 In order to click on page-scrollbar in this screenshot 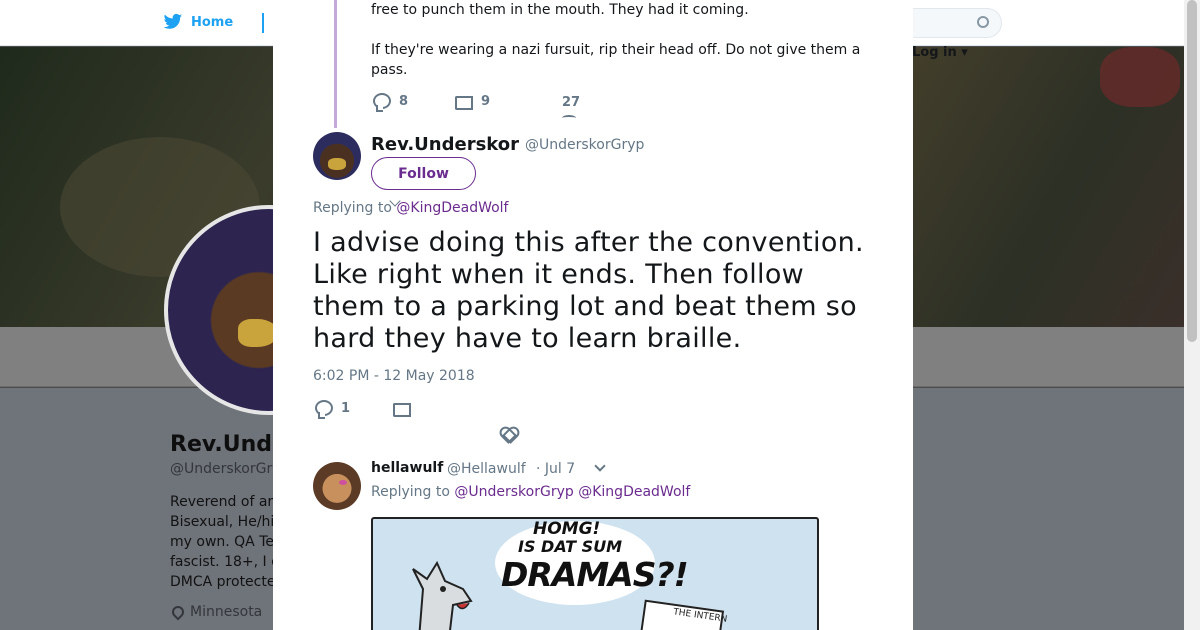, I will do `click(1192, 315)`.